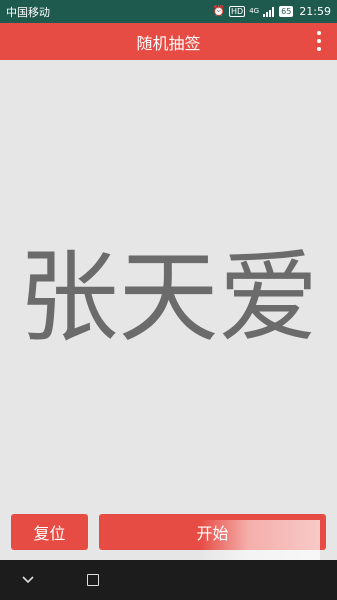 Image resolution: width=337 pixels, height=600 pixels. I want to click on chevron-down-icon, so click(28, 580).